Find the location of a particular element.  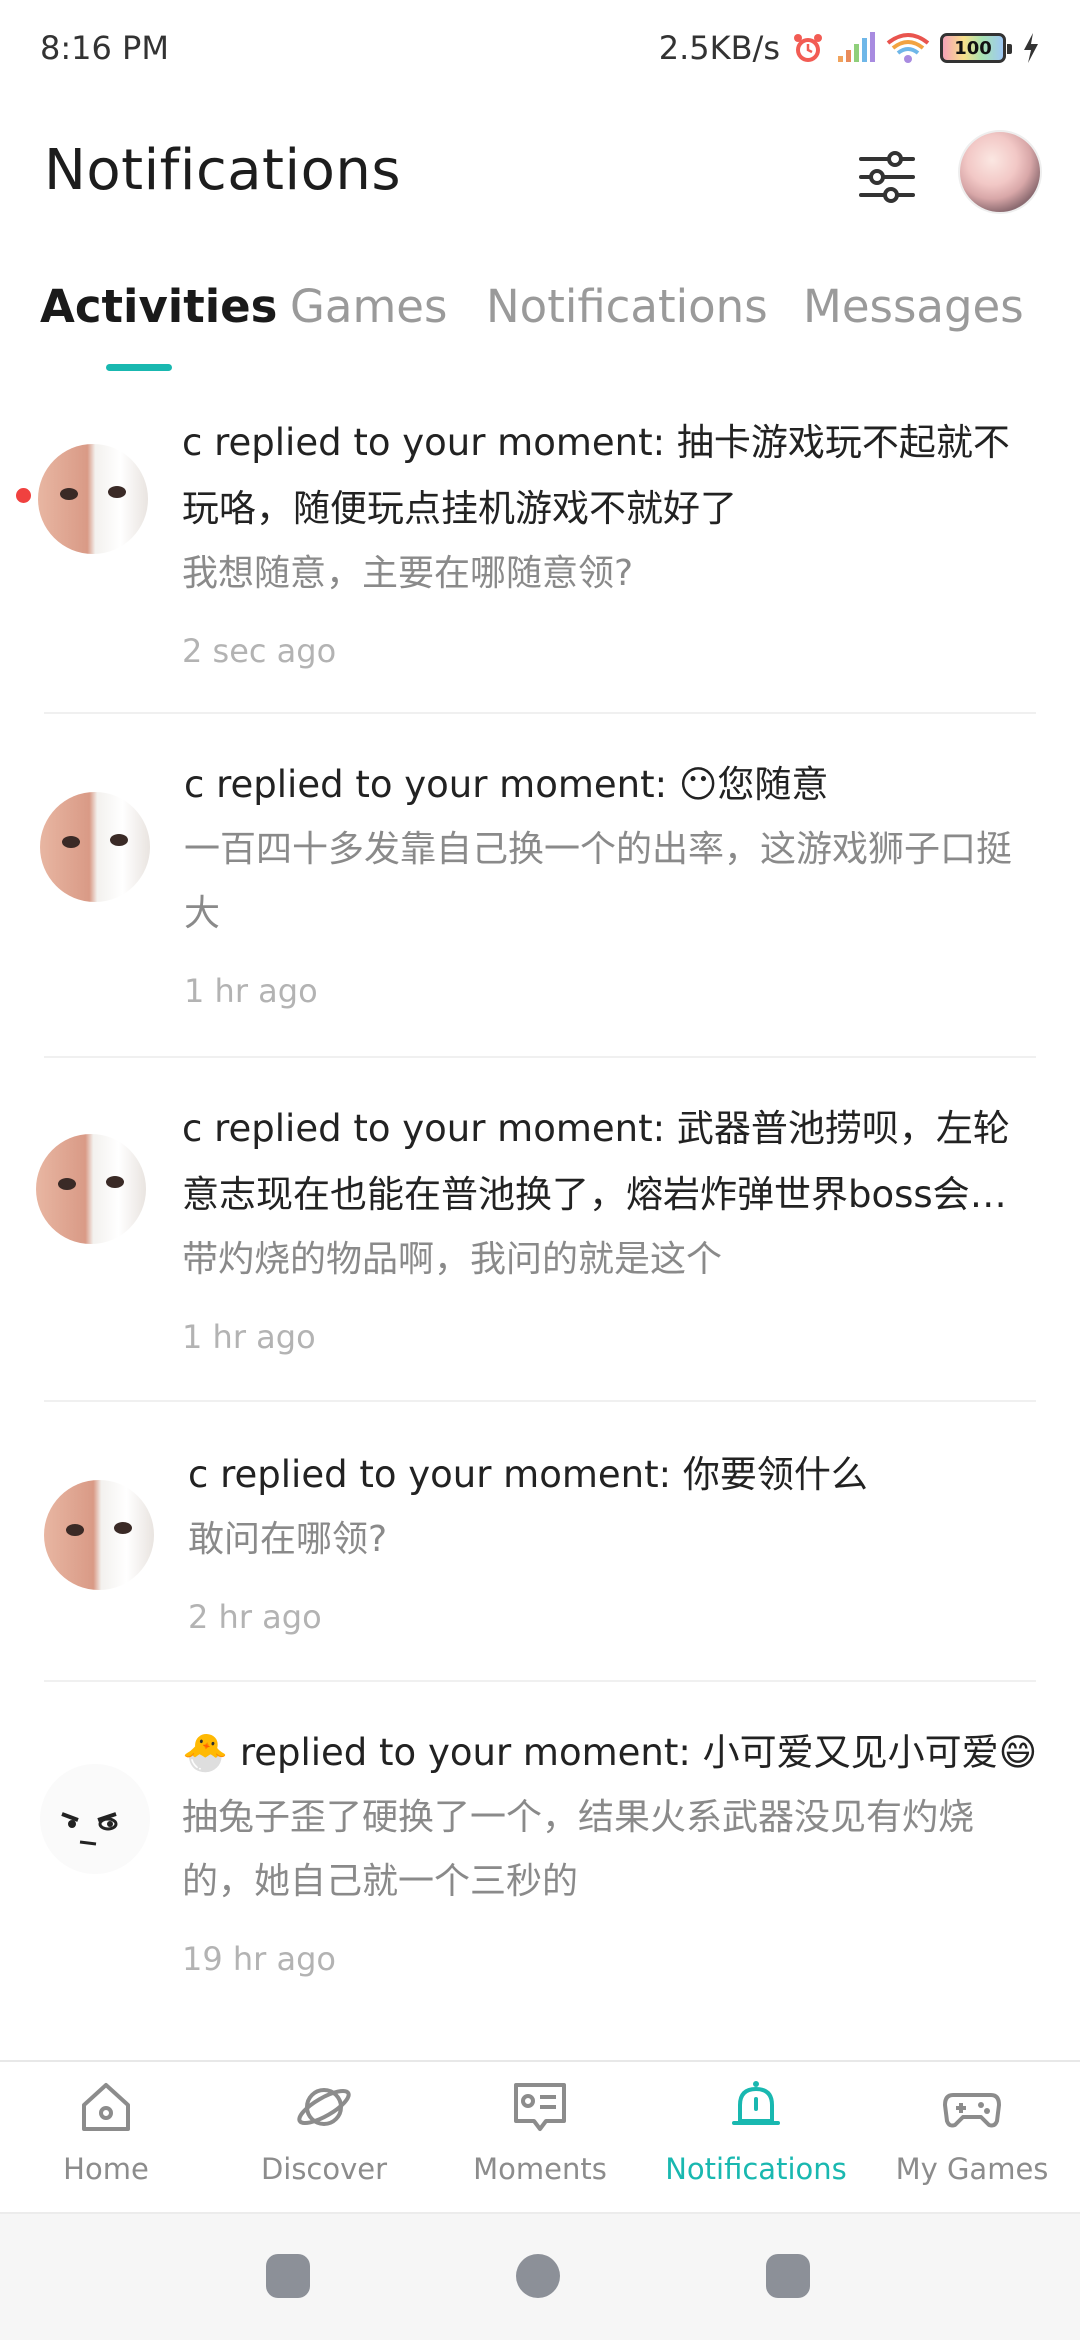

activity-body: 抽兔子歪了硬换了一个，结果火系武器没见有灼烧的，她自己就一个三秒的 is located at coordinates (612, 1850).